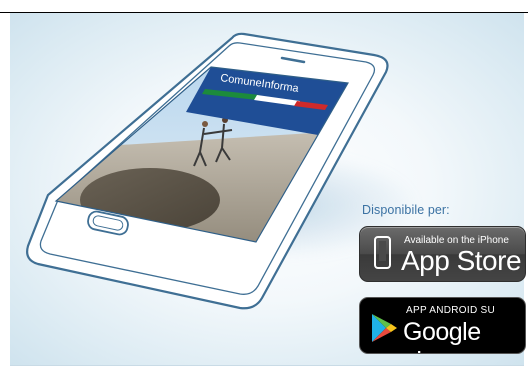  Describe the element at coordinates (442, 335) in the screenshot. I see `google-play-big-text: Google play` at that location.